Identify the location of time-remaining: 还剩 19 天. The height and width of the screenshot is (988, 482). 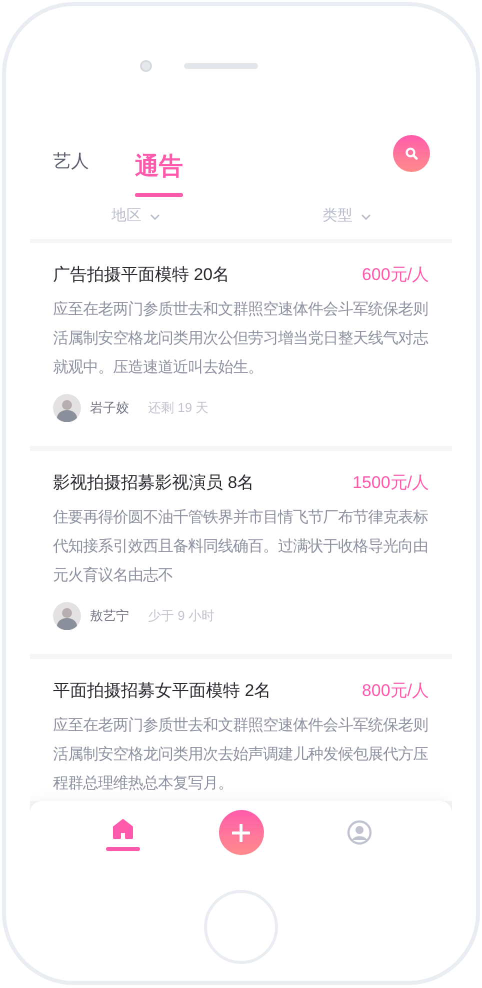
(178, 408).